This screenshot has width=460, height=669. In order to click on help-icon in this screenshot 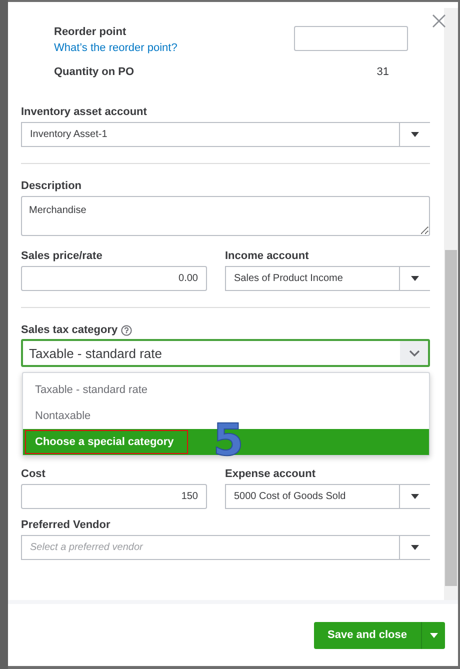, I will do `click(126, 330)`.